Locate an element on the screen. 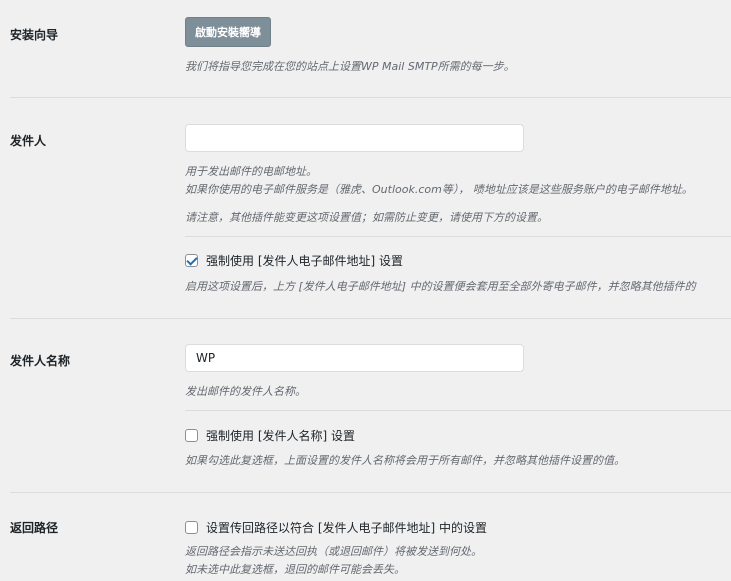 This screenshot has width=731, height=581. force-from-email-row: 强制使用 [发件人电子邮件地址] 设置 is located at coordinates (294, 260).